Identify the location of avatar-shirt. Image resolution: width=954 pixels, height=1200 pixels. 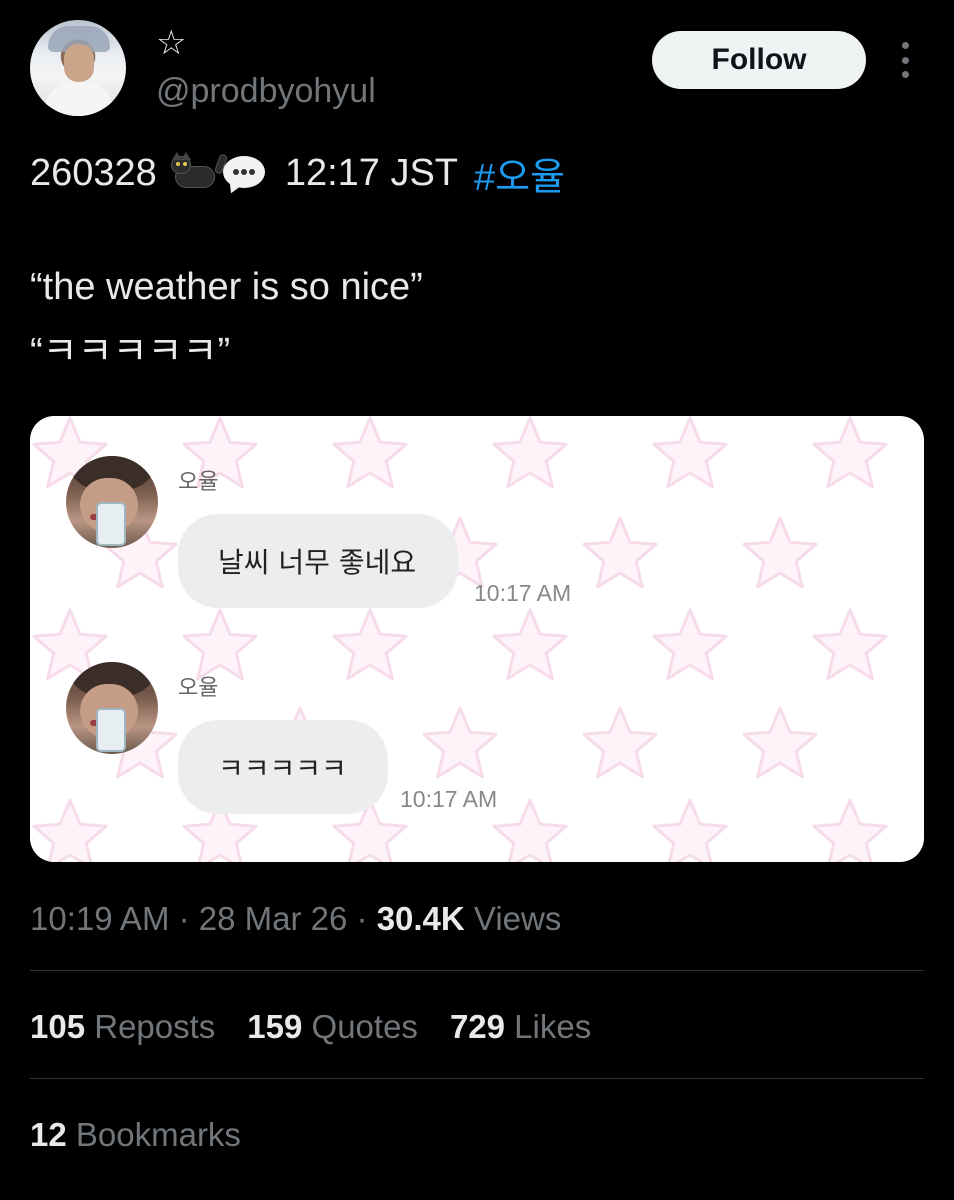
(79, 99).